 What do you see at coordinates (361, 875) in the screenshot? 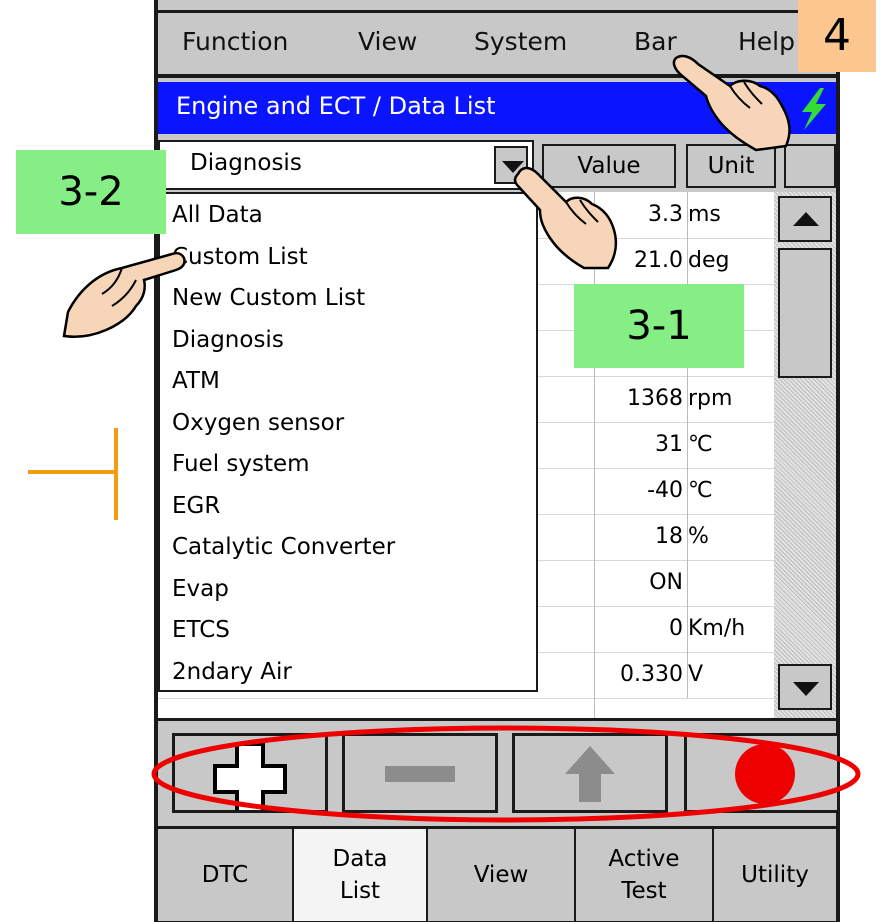
I see `tab-data-list: Data List` at bounding box center [361, 875].